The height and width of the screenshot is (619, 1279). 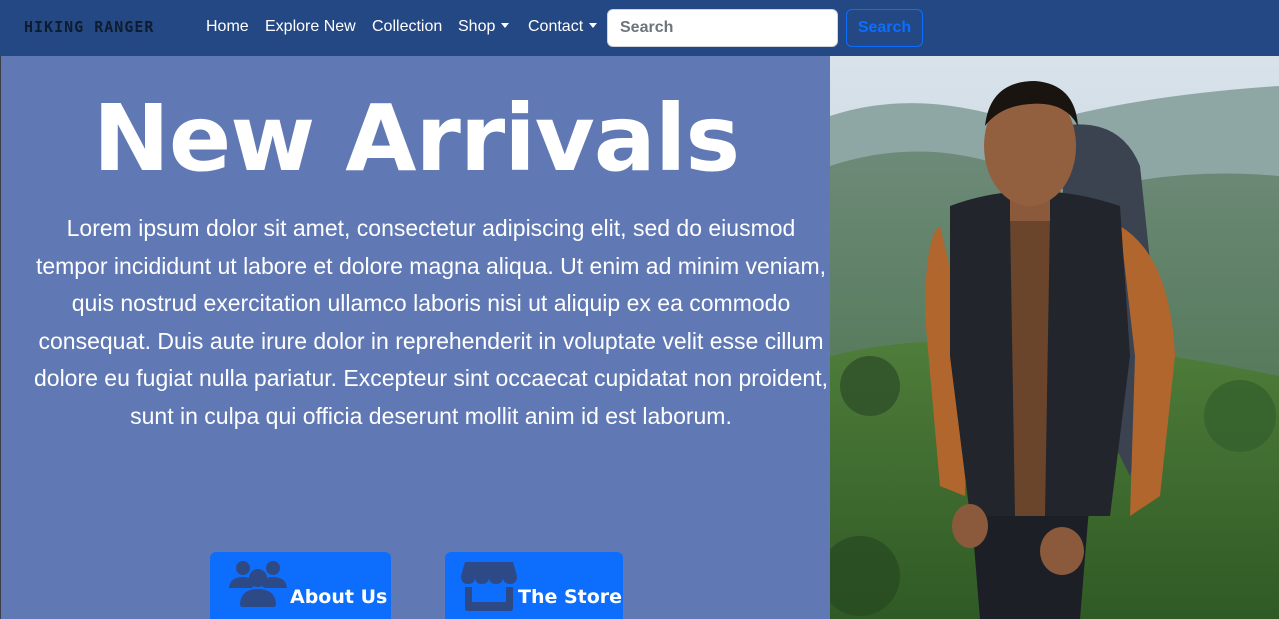 I want to click on nav-shop-label: Shop, so click(x=477, y=26).